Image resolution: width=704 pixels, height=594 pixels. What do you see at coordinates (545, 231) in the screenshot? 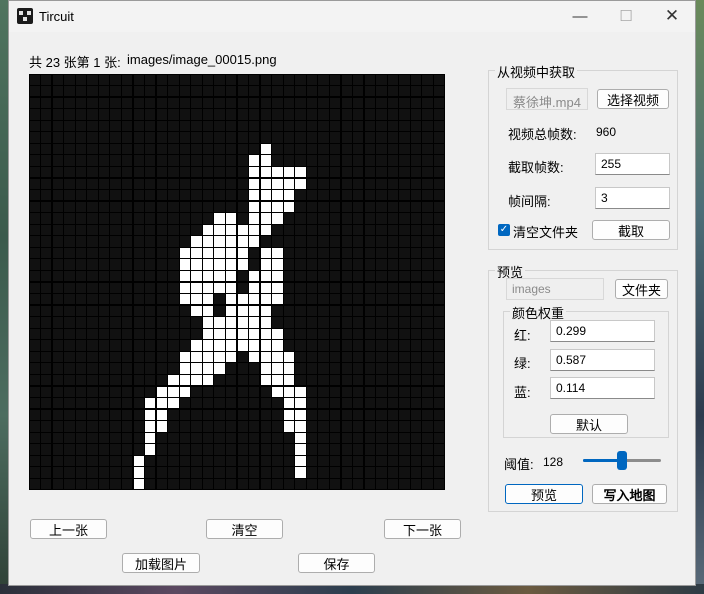
I see `clear-folder-label: 清空文件夹` at bounding box center [545, 231].